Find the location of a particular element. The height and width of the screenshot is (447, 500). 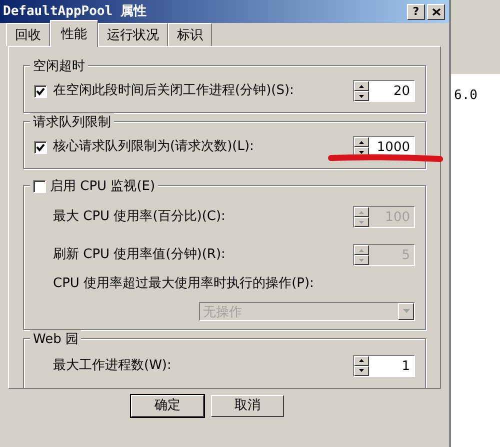

field-label: 刷新 CPU 使用率值(分钟)(R): is located at coordinates (139, 255).